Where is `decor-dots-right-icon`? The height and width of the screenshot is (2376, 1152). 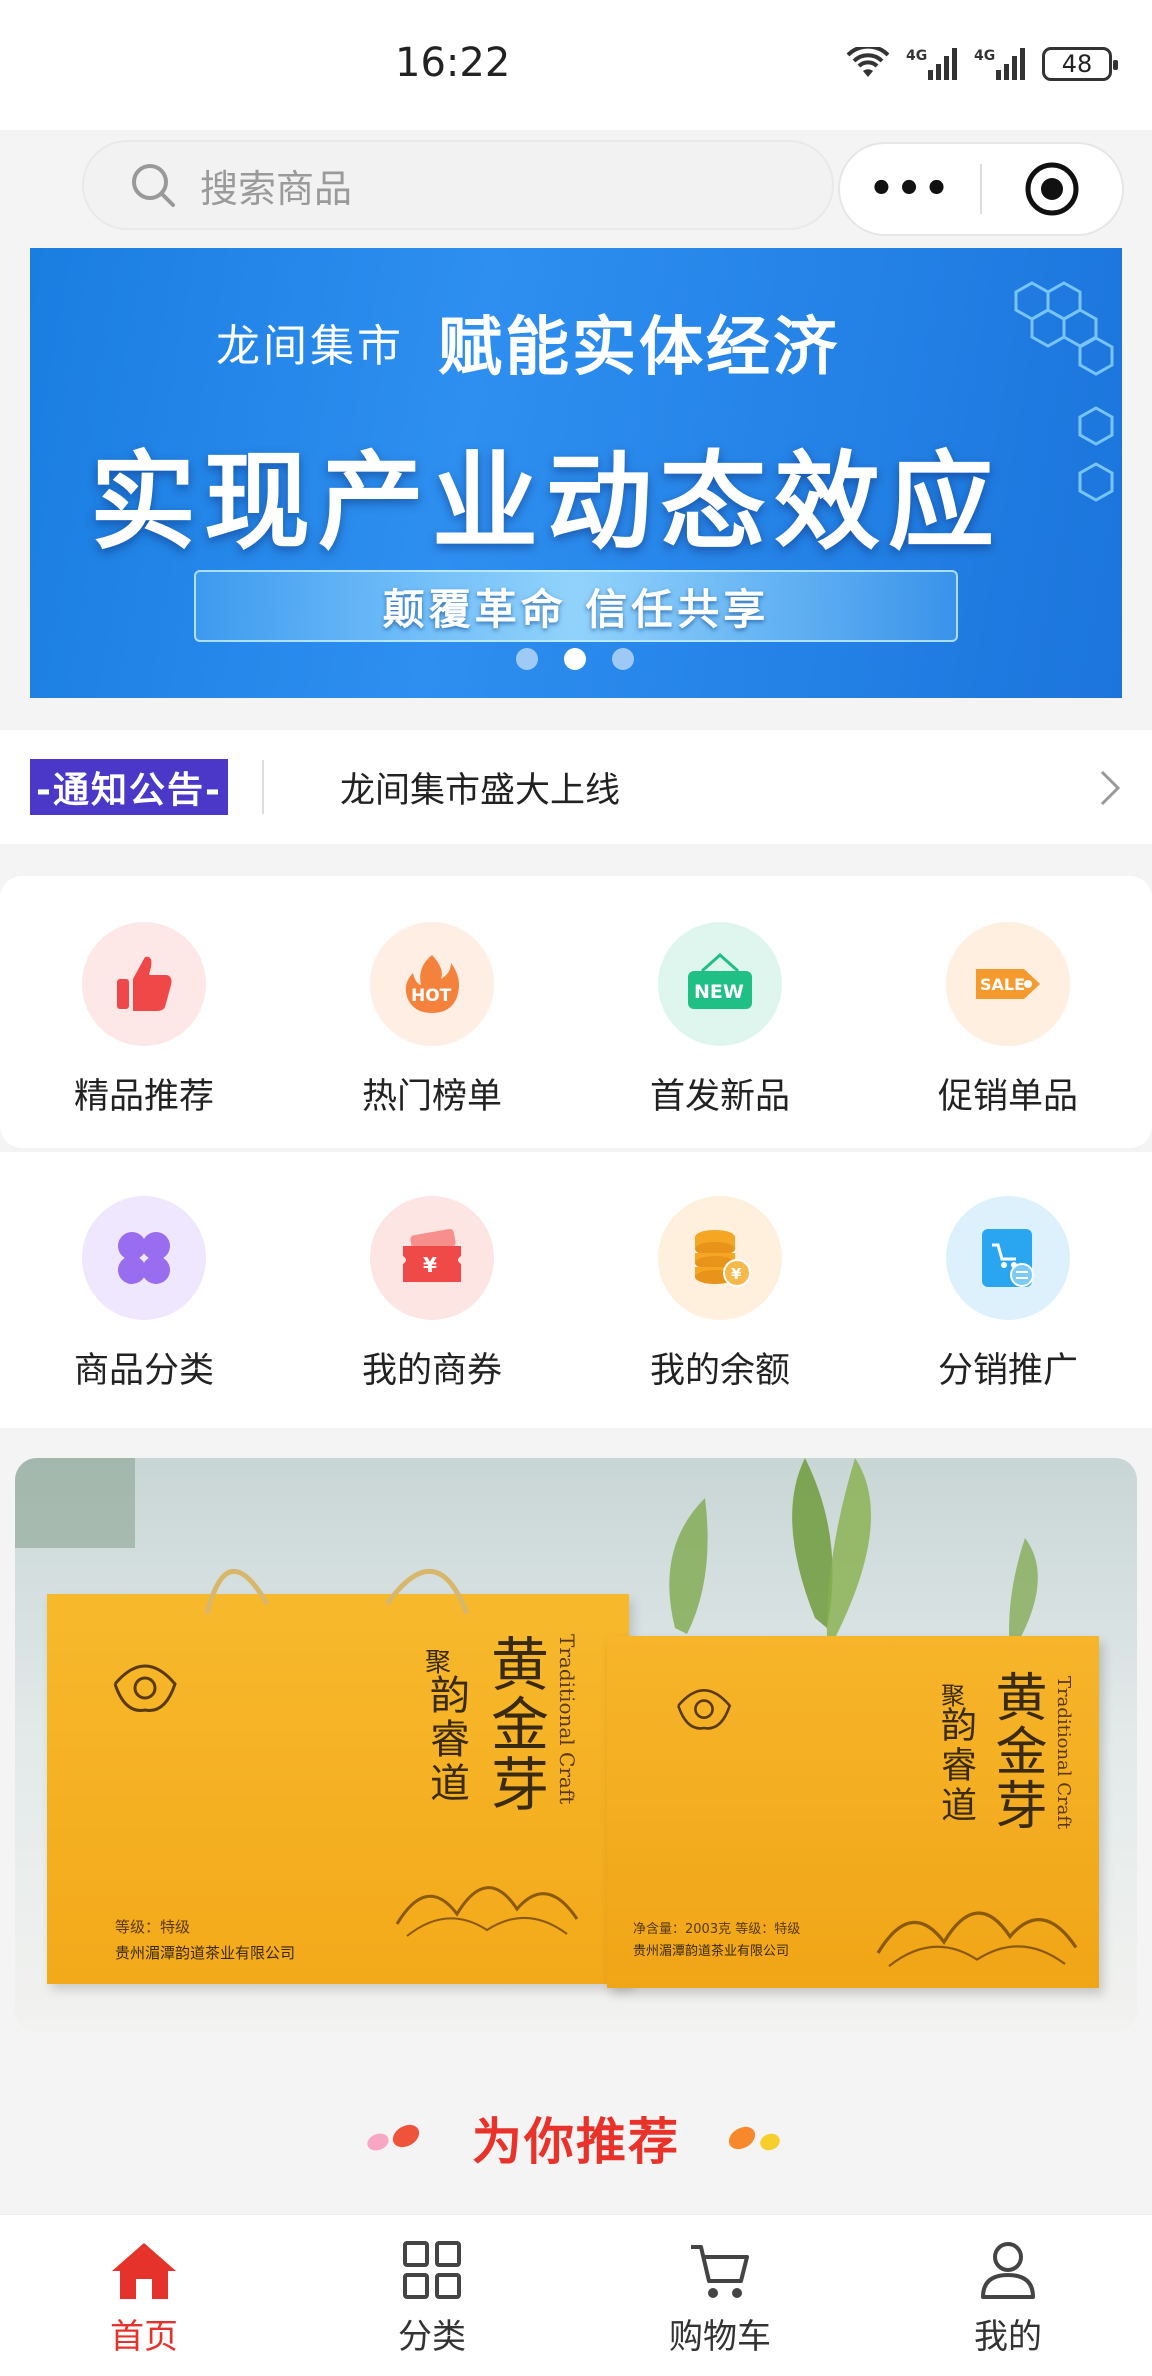 decor-dots-right-icon is located at coordinates (754, 2138).